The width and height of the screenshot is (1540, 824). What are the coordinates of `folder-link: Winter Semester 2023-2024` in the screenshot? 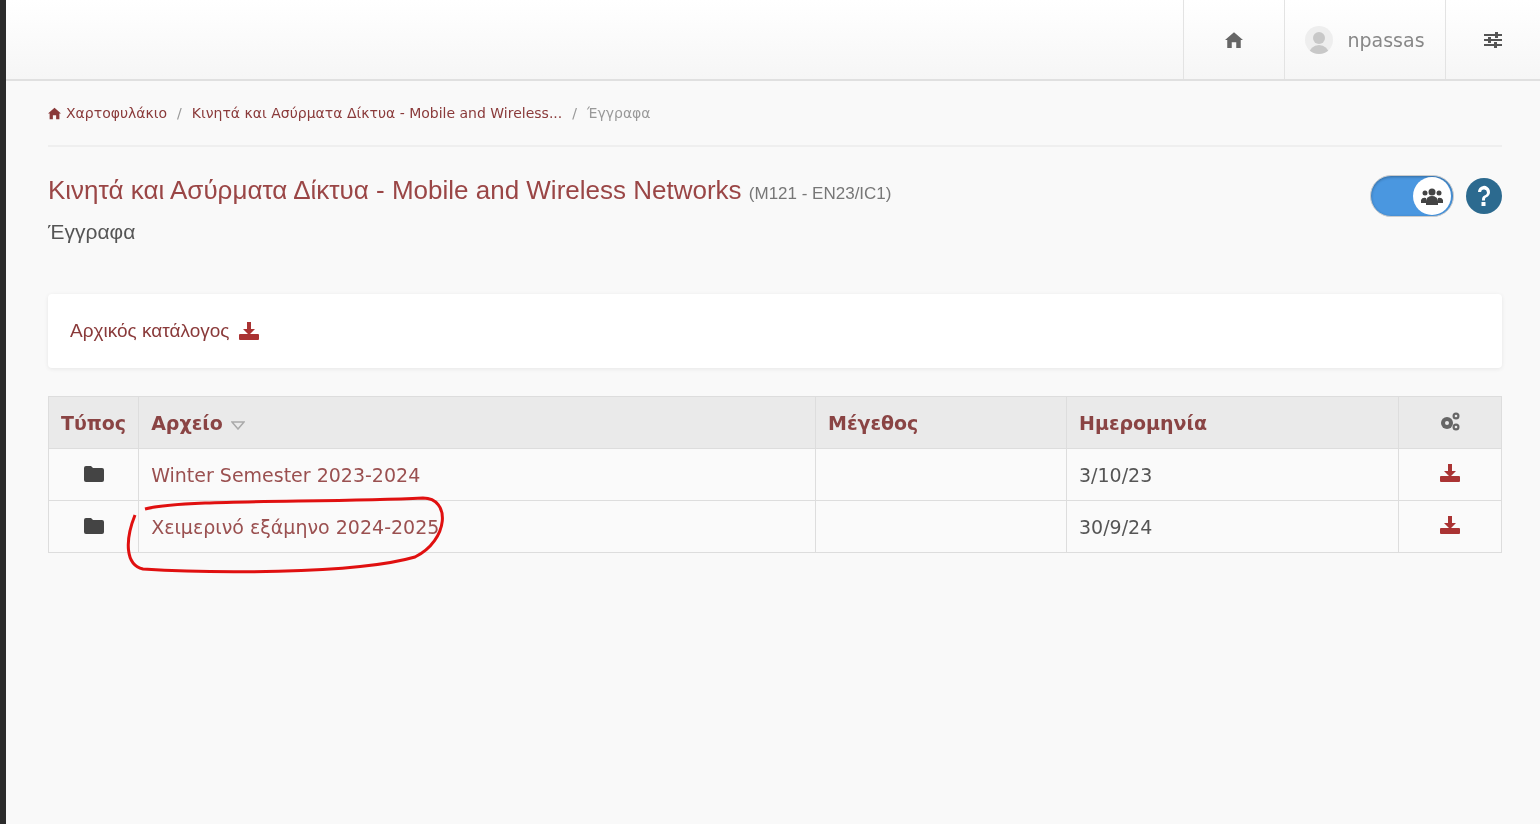 It's located at (286, 474).